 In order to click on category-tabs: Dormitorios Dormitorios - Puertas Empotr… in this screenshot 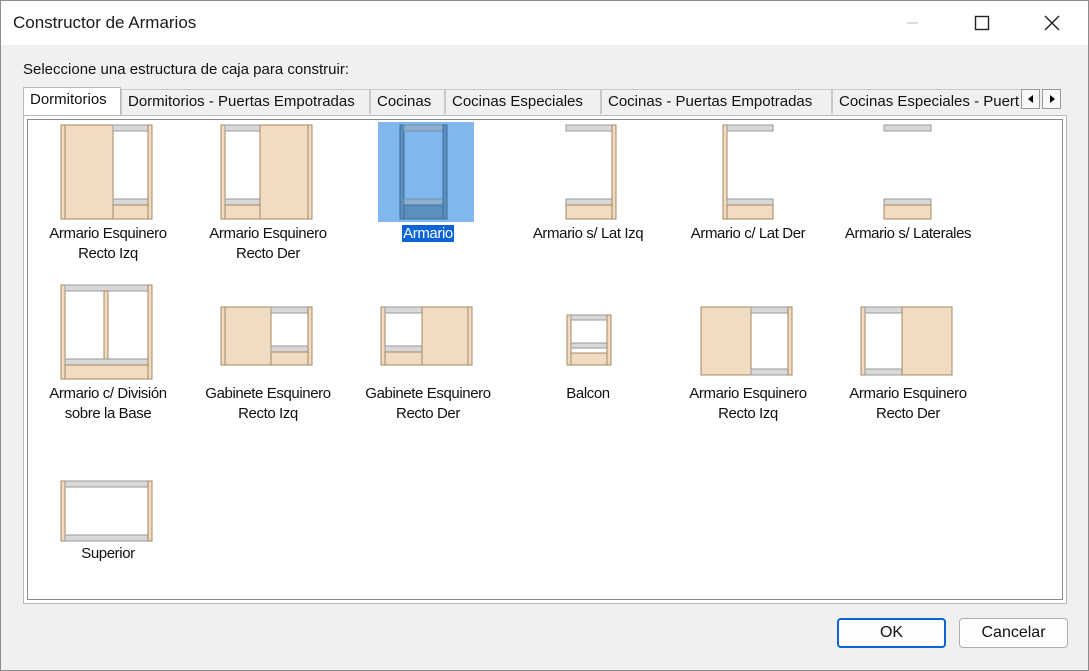, I will do `click(521, 101)`.